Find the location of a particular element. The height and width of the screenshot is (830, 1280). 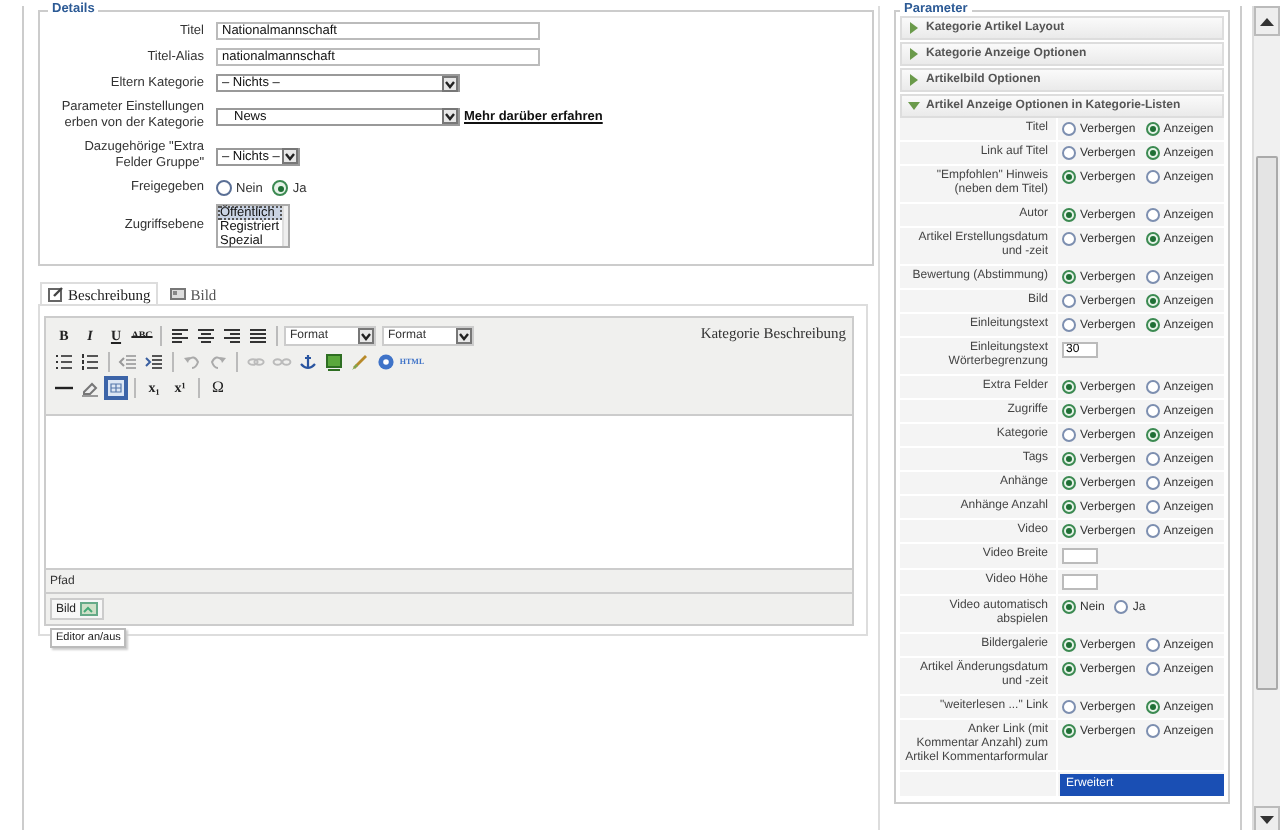

align-right-icon is located at coordinates (232, 336).